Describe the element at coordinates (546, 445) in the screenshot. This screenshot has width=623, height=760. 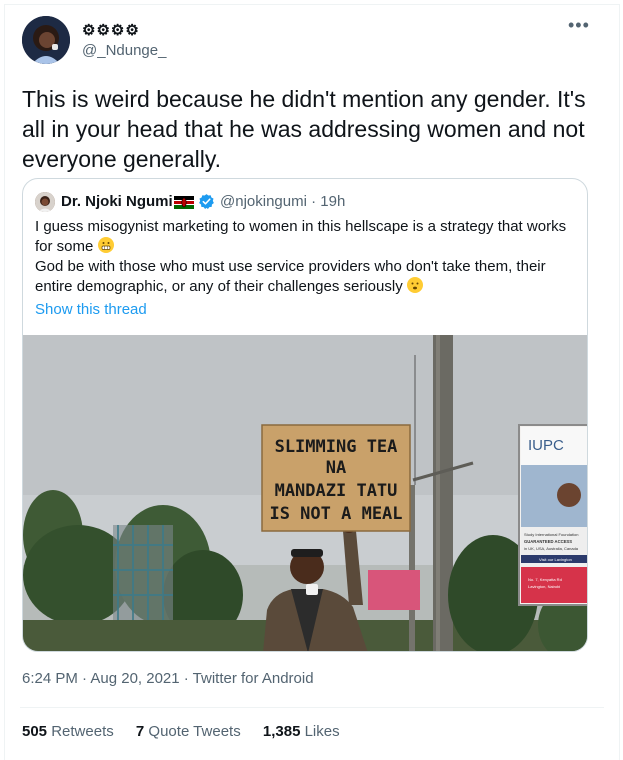
I see `billboard-brand: IUPC` at that location.